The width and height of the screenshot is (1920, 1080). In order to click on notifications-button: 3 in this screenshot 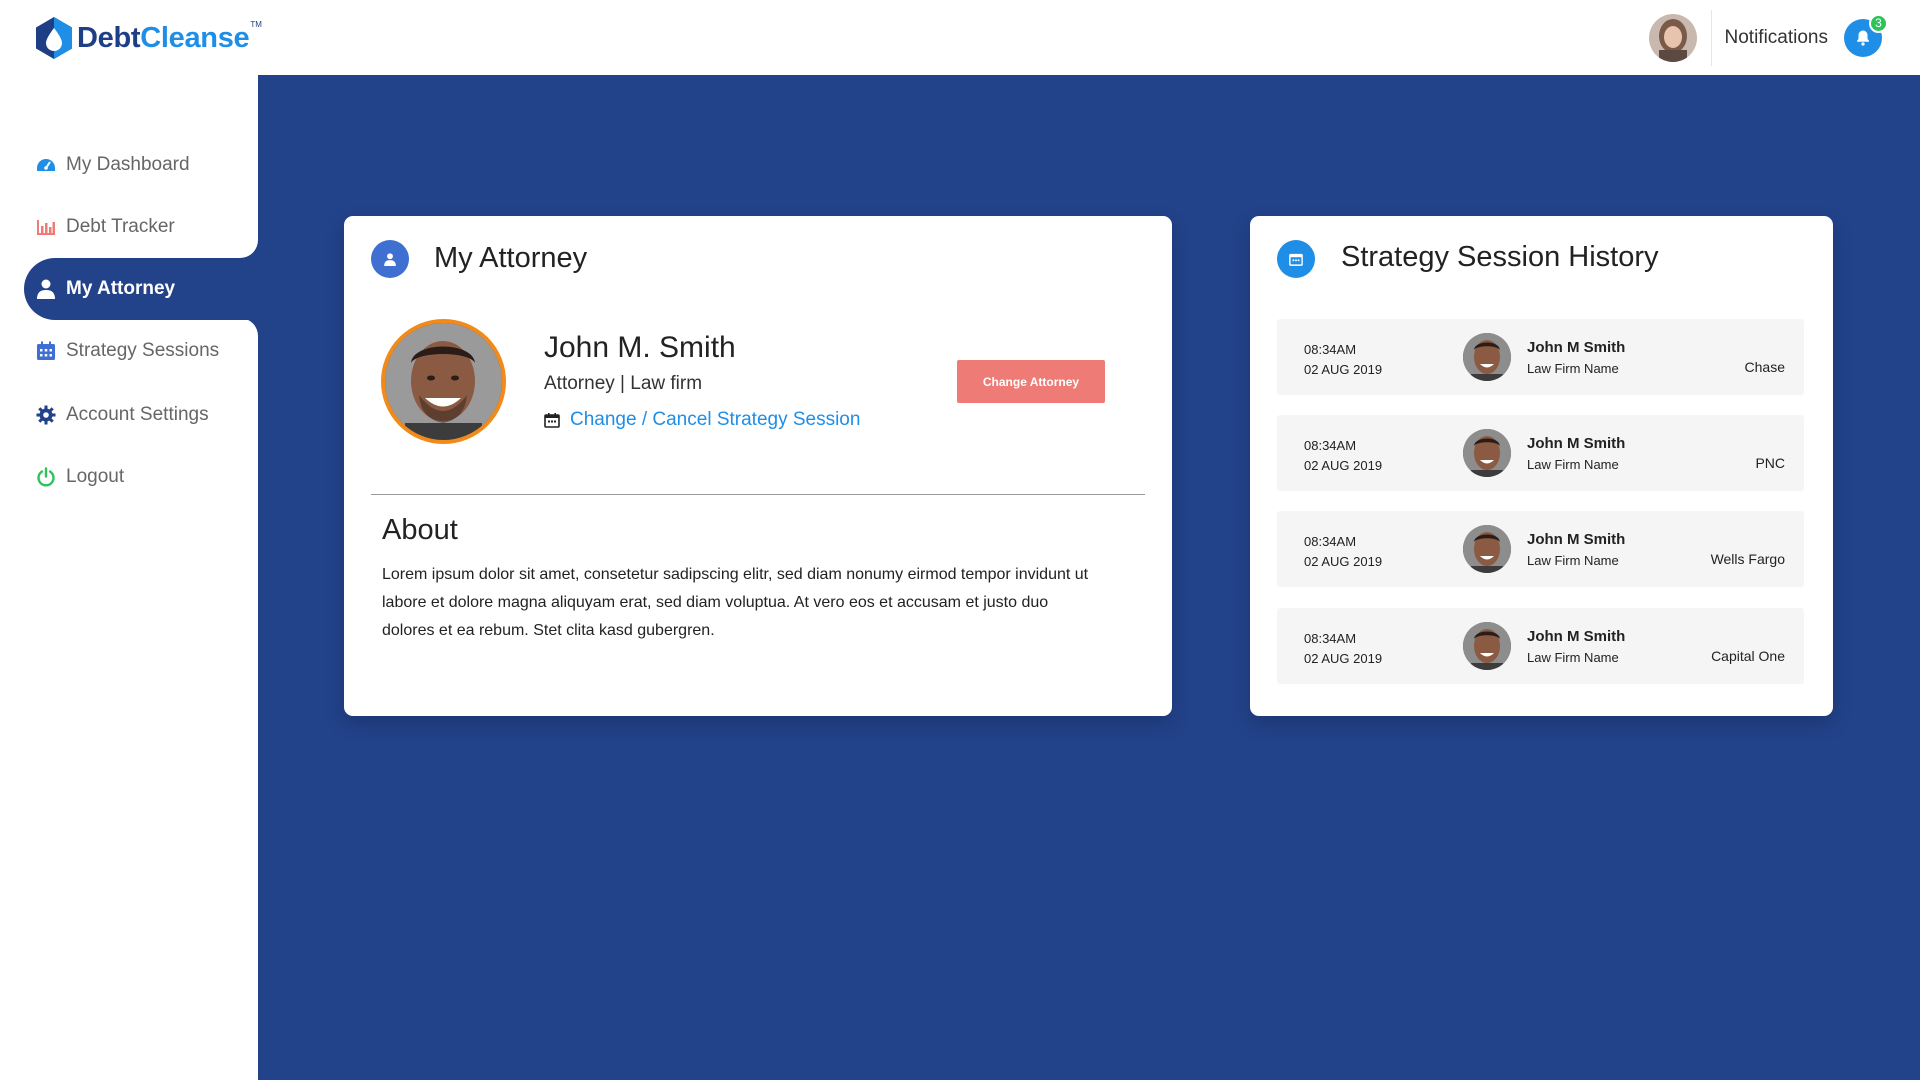, I will do `click(1866, 35)`.